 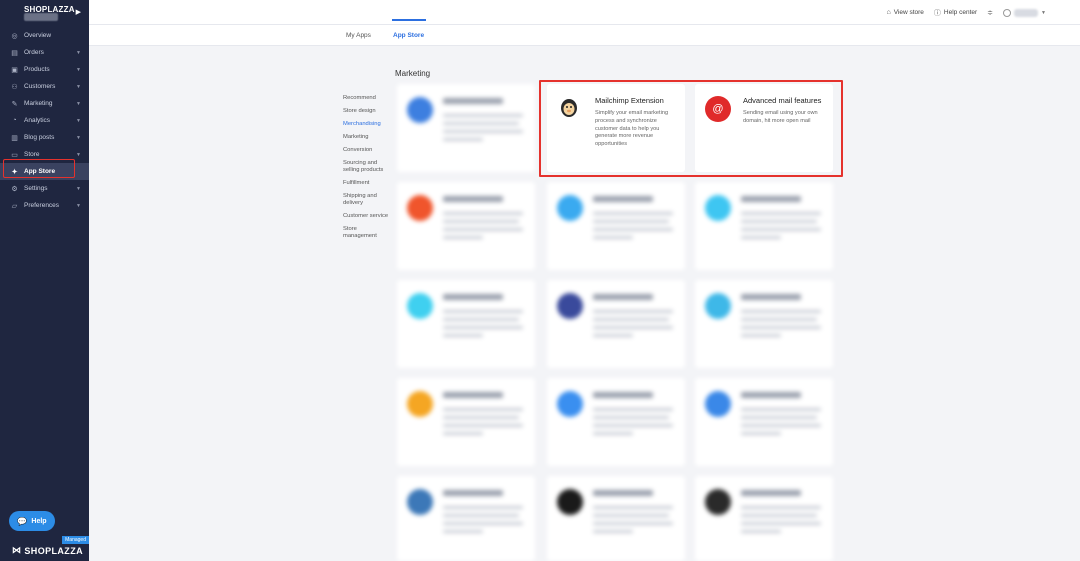 I want to click on overview-icon: ◎, so click(x=14, y=36).